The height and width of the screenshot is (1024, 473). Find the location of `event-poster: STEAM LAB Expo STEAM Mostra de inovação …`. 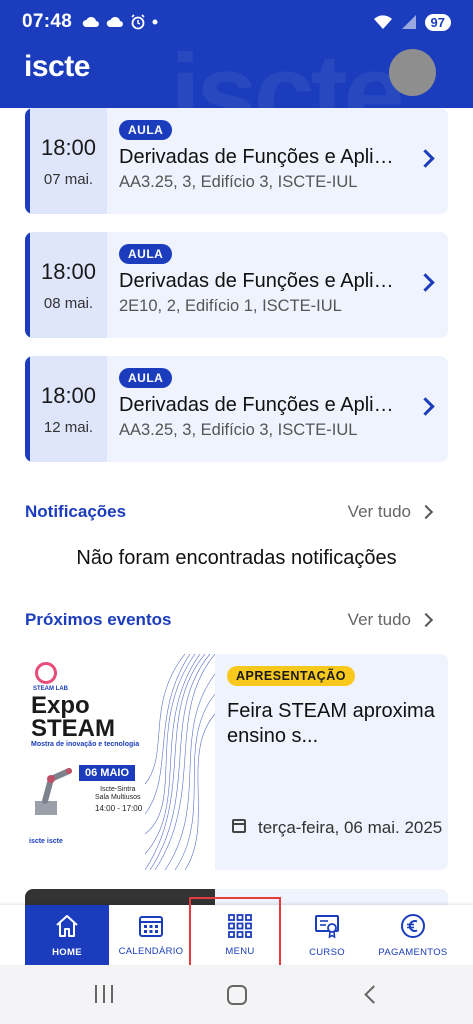

event-poster: STEAM LAB Expo STEAM Mostra de inovação … is located at coordinates (120, 762).